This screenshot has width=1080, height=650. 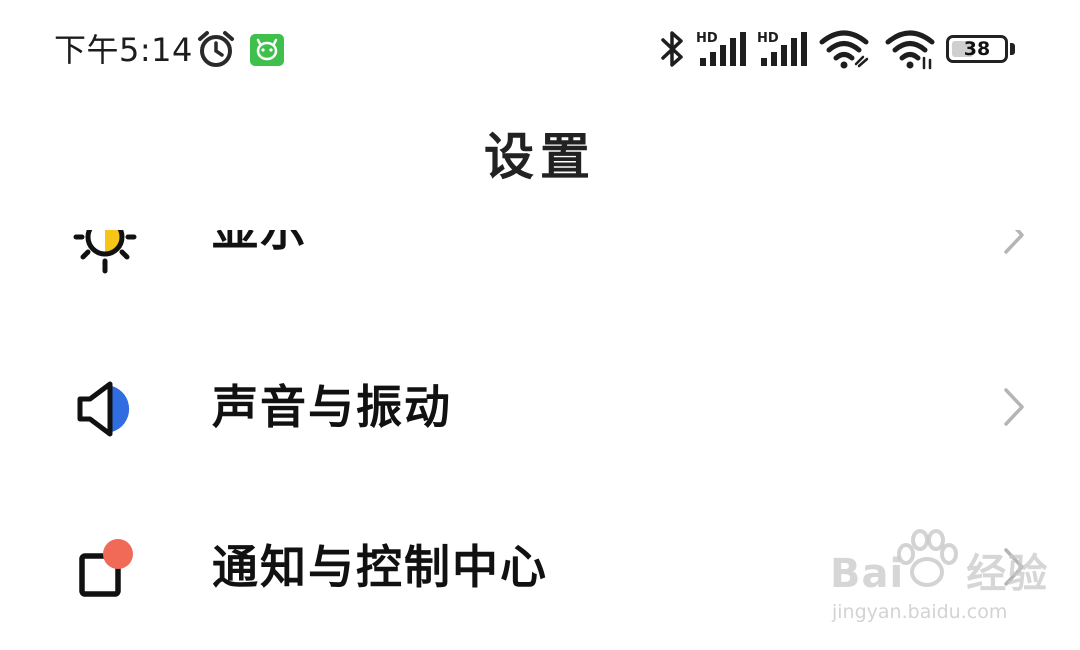 I want to click on alarm-clock-icon, so click(x=216, y=49).